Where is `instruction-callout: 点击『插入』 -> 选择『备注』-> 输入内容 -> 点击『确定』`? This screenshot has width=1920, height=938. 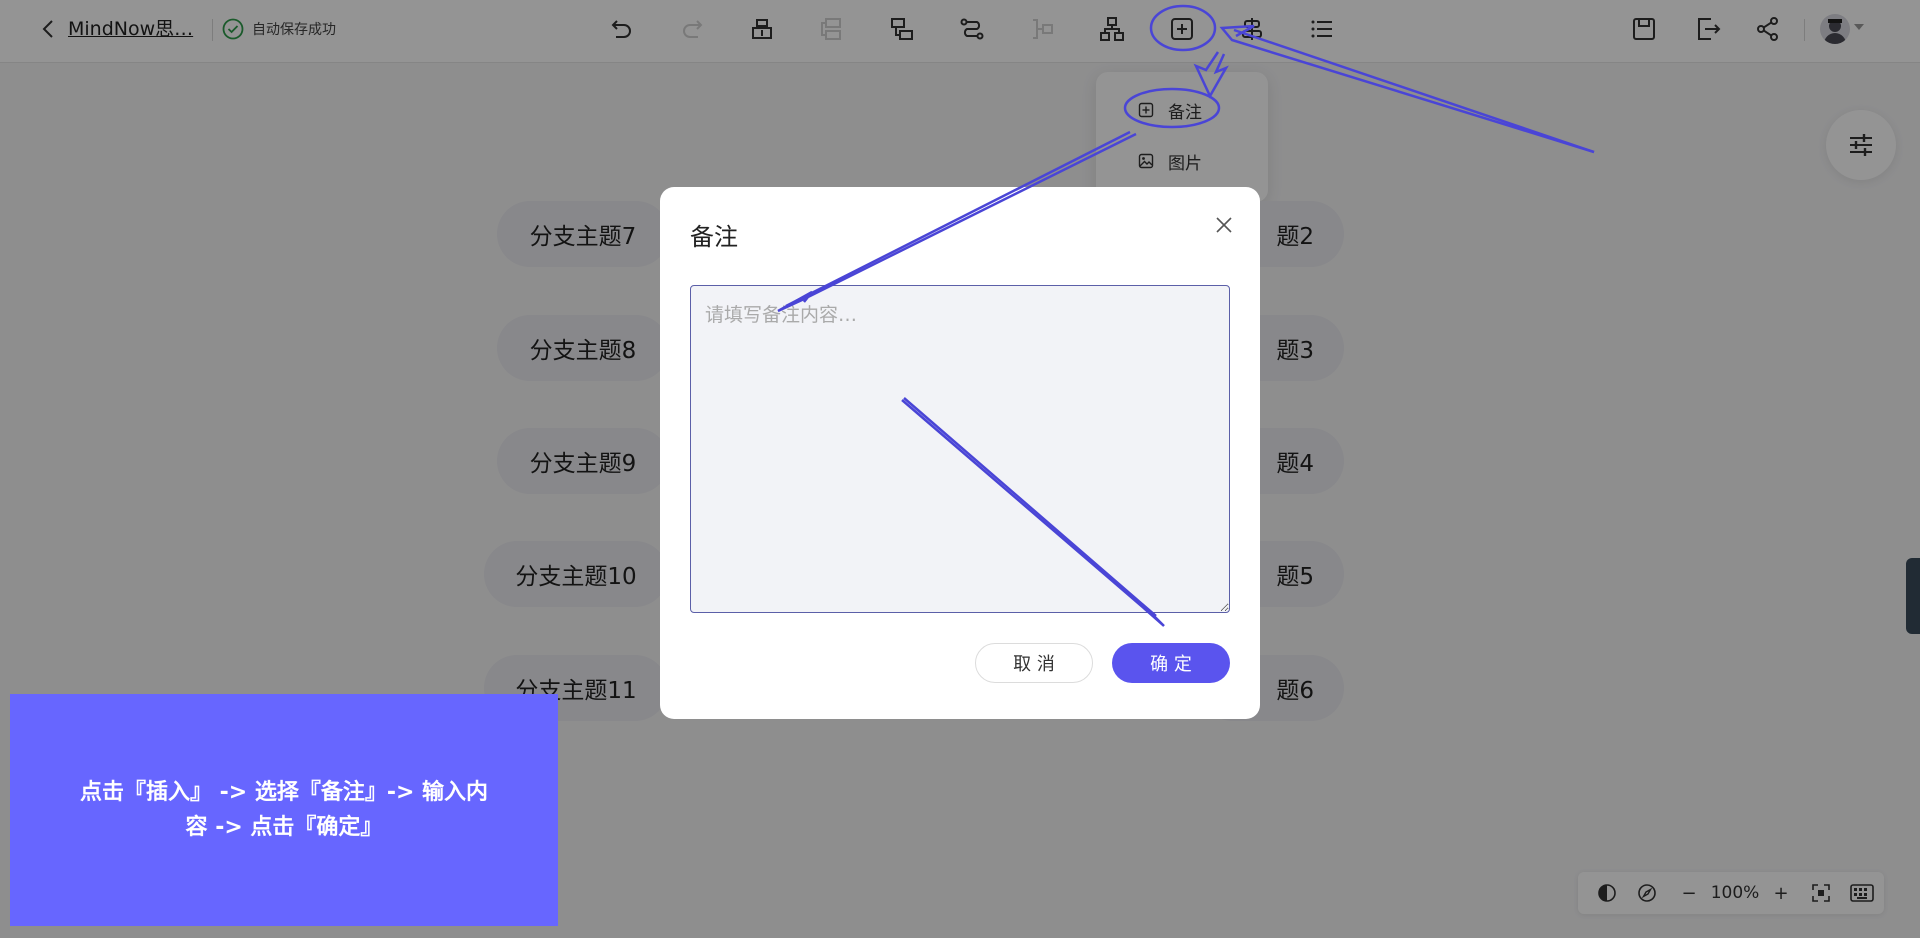
instruction-callout: 点击『插入』 -> 选择『备注』-> 输入内容 -> 点击『确定』 is located at coordinates (284, 810).